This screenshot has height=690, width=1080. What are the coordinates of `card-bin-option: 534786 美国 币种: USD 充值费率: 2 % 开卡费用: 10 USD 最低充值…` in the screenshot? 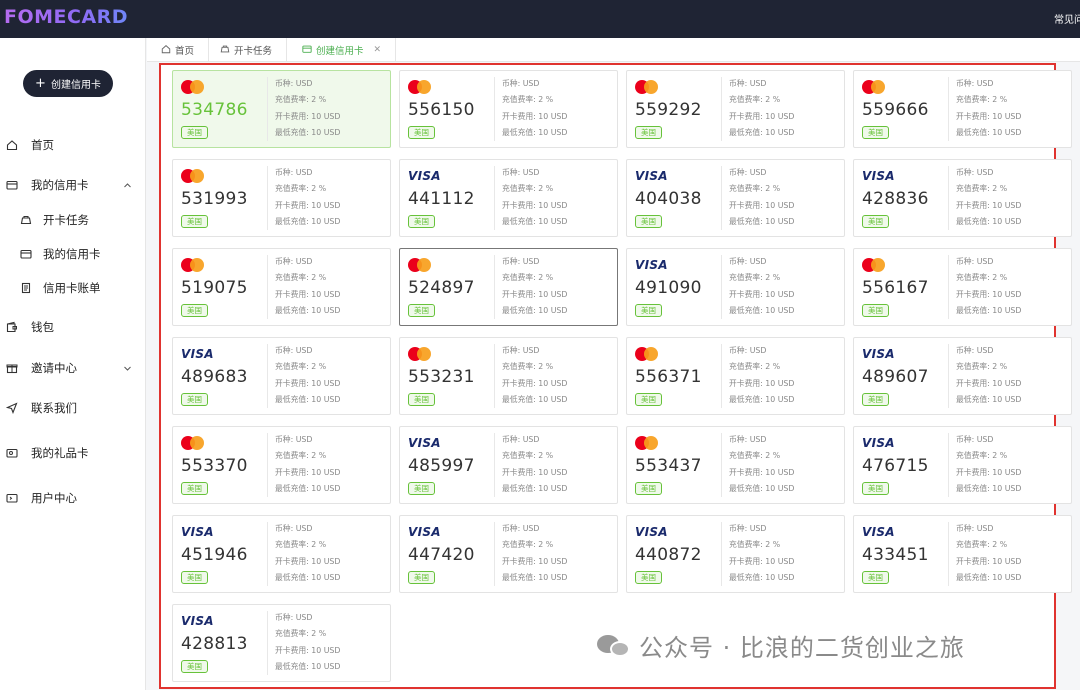 It's located at (281, 109).